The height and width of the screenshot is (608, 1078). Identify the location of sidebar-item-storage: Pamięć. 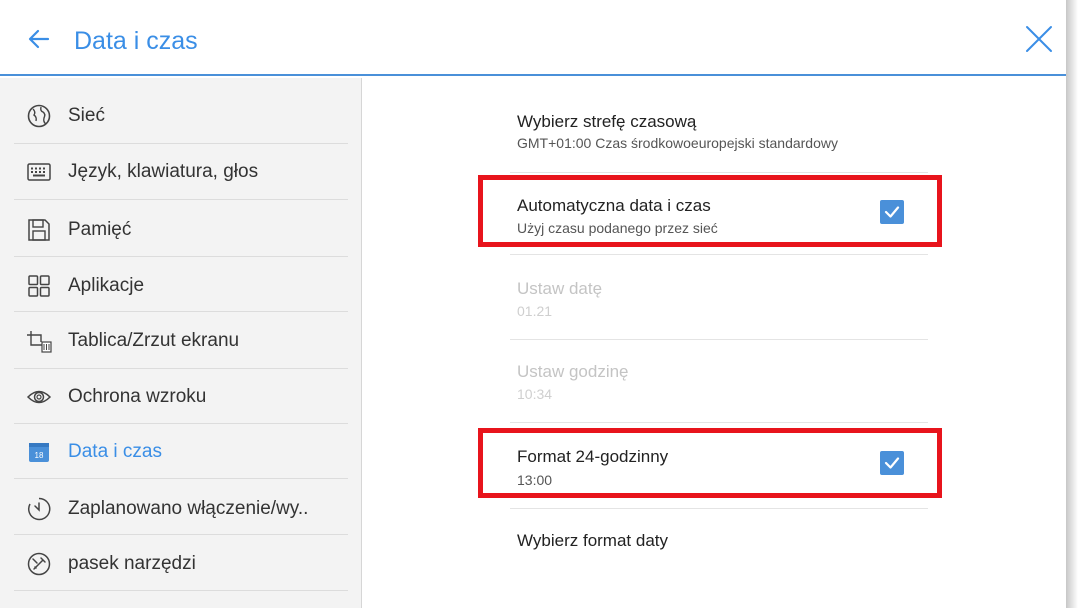
(181, 230).